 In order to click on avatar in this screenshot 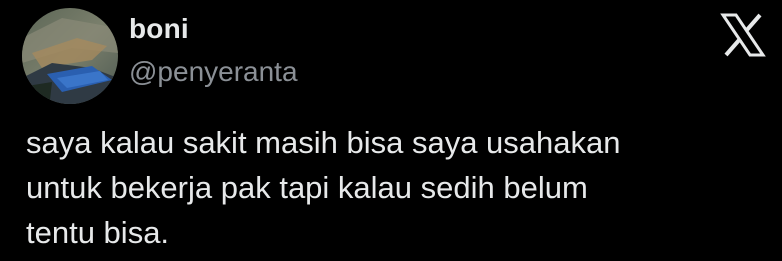, I will do `click(70, 56)`.